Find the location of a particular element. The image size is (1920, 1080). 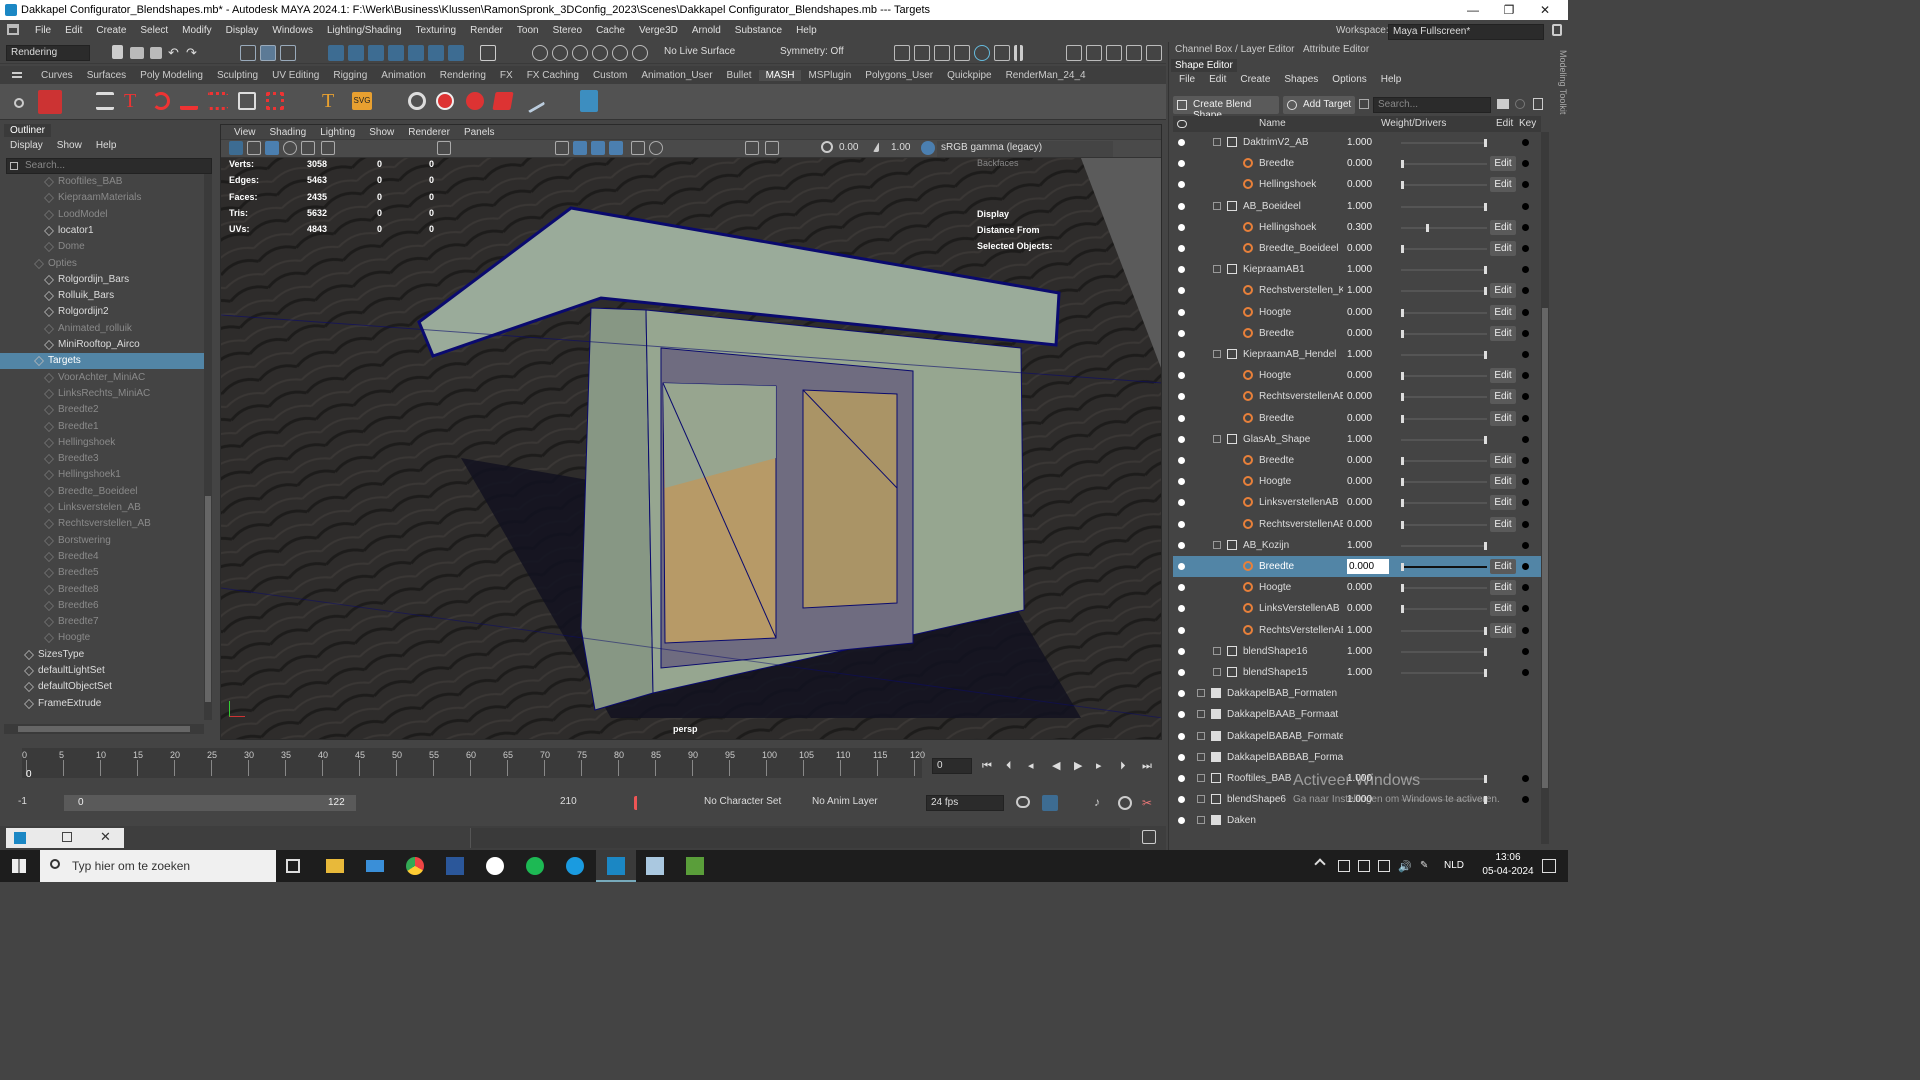

outliner-row: Breedte6 is located at coordinates (102, 606).